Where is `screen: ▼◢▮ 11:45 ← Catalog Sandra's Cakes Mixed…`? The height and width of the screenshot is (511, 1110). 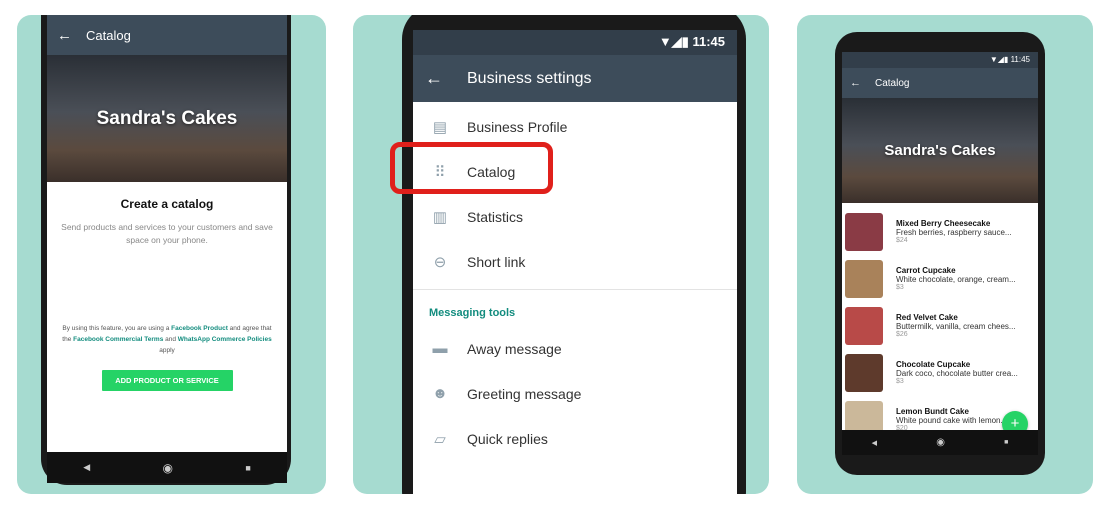
screen: ▼◢▮ 11:45 ← Catalog Sandra's Cakes Mixed… is located at coordinates (940, 253).